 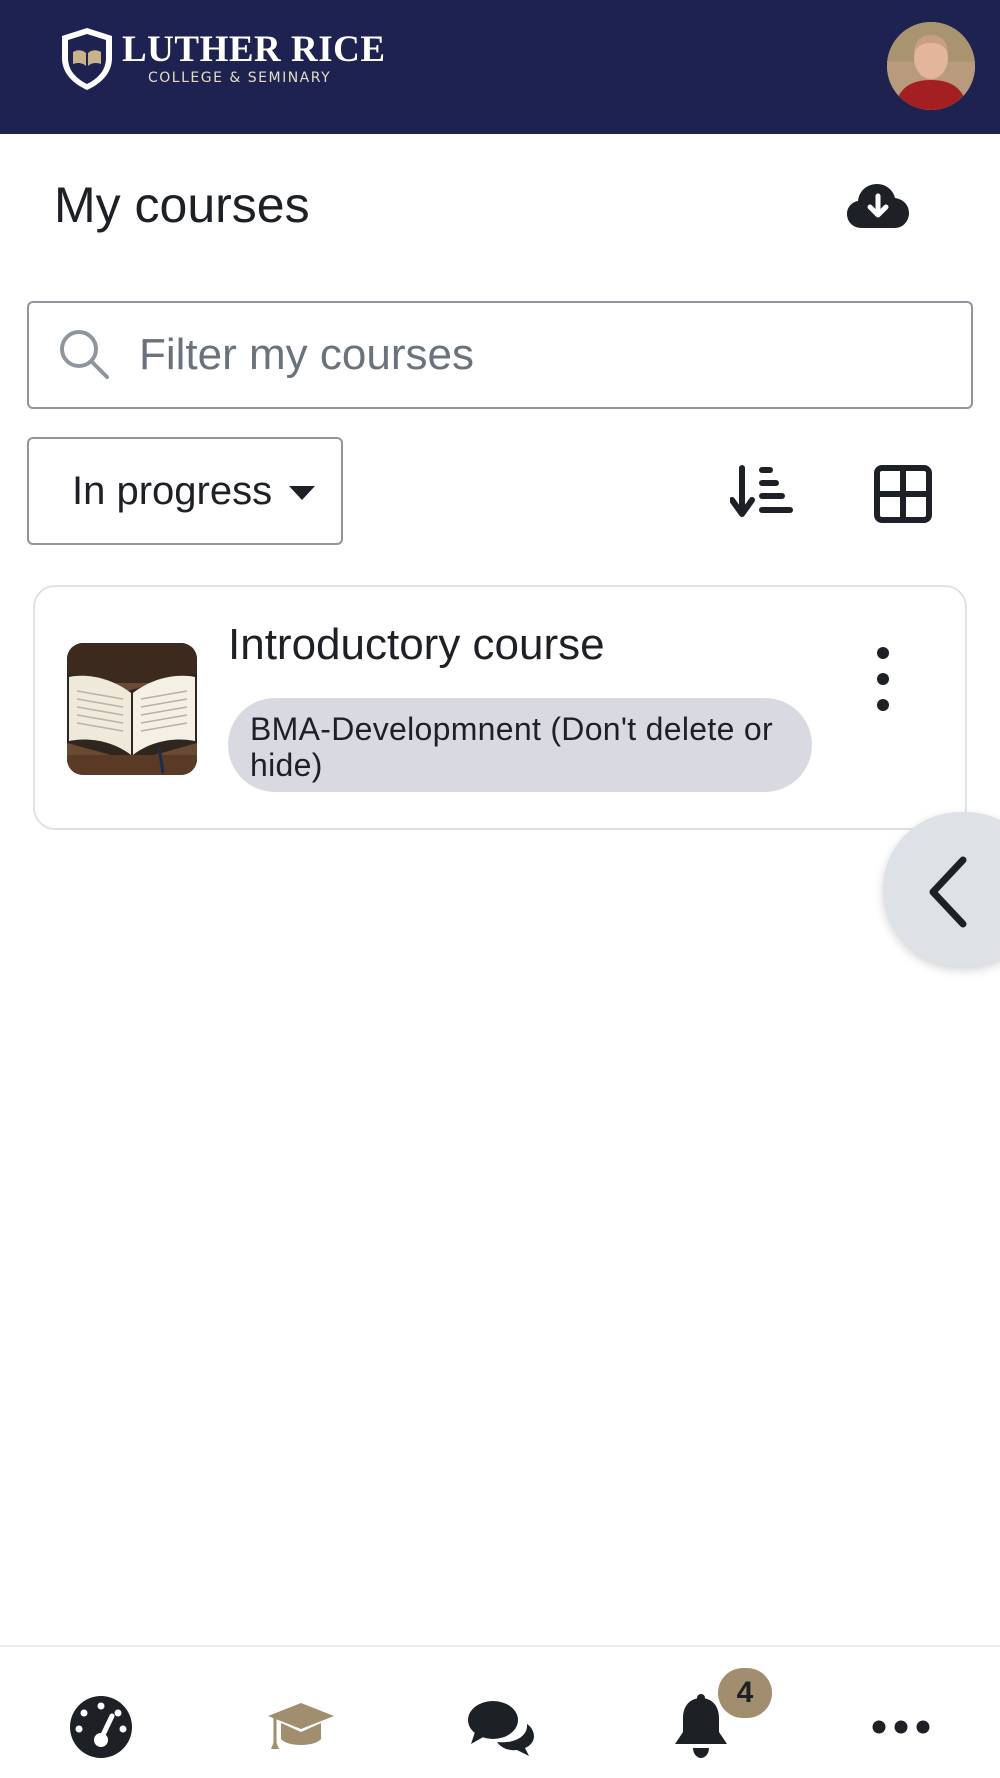 What do you see at coordinates (520, 745) in the screenshot?
I see `course-category-badge: BMA-Developmnent (Don't delete or hide)` at bounding box center [520, 745].